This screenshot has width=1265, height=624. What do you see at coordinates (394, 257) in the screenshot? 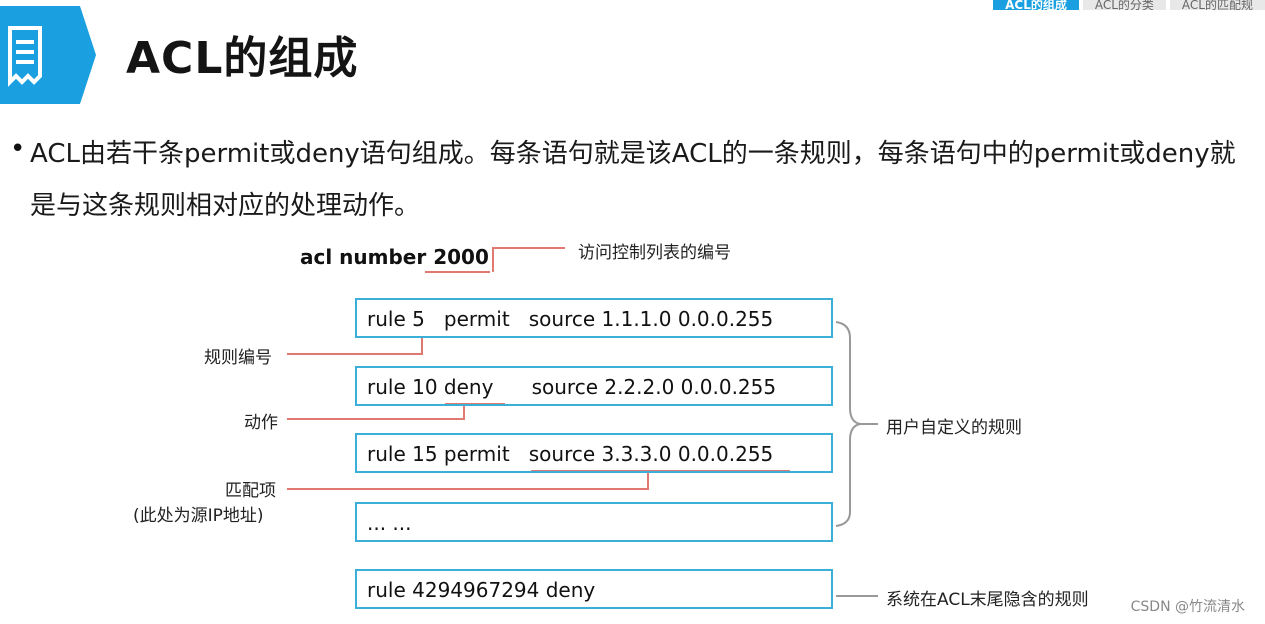
I see `acl-number-header: acl number 2000` at bounding box center [394, 257].